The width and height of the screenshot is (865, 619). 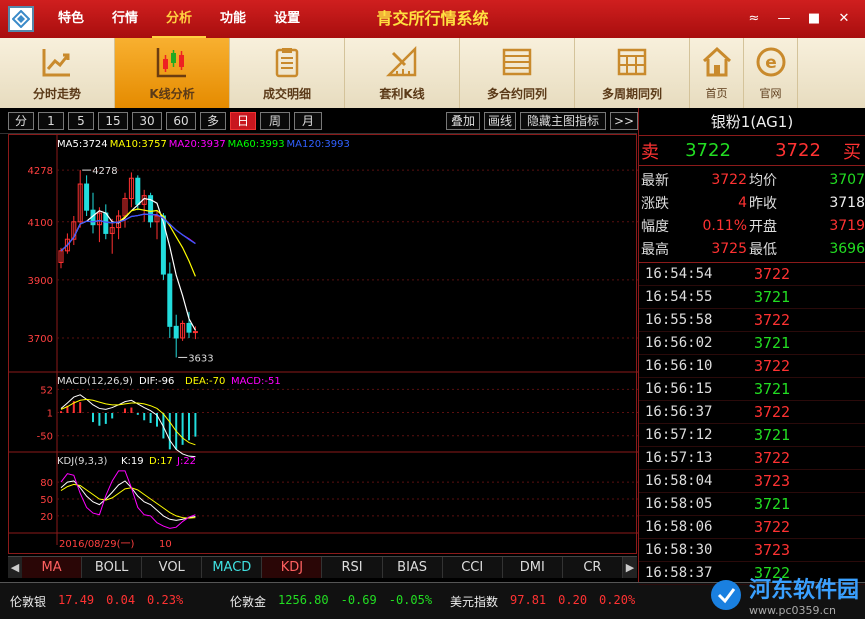 I want to click on period-button: 日, so click(x=243, y=121).